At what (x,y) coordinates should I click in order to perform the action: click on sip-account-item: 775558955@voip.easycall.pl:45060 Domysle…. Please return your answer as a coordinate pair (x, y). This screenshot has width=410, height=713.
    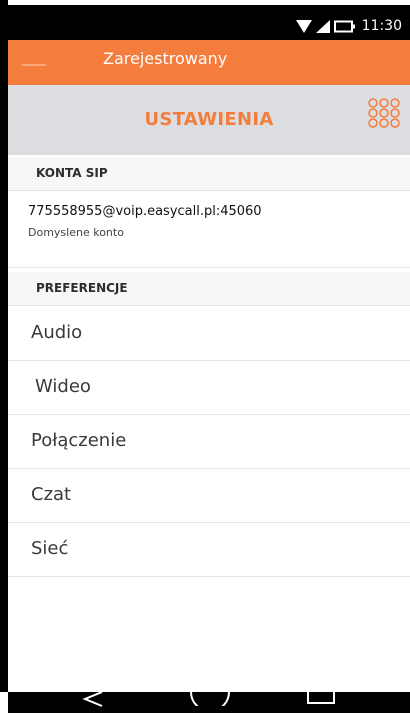
    Looking at the image, I should click on (209, 229).